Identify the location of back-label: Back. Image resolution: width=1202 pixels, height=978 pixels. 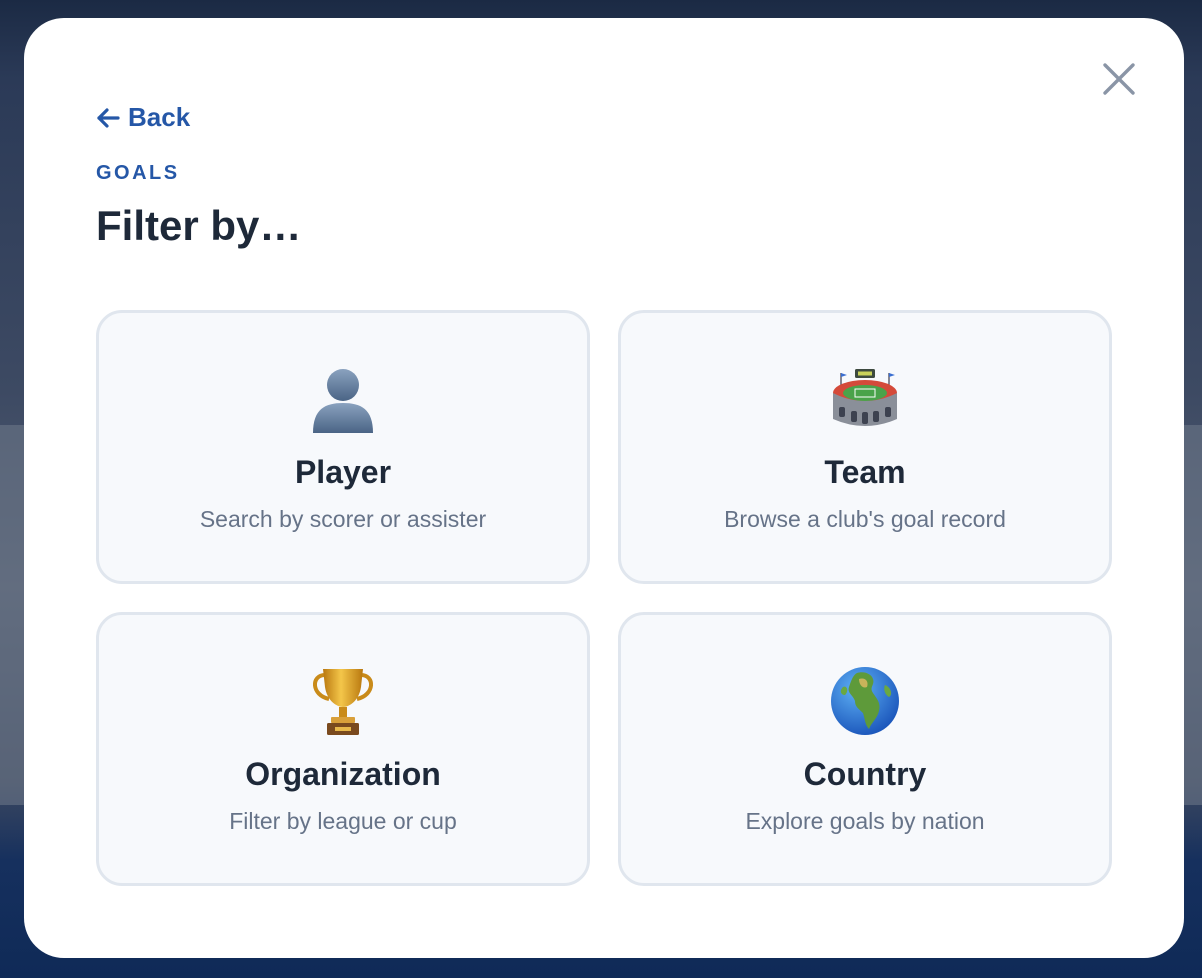
(159, 117).